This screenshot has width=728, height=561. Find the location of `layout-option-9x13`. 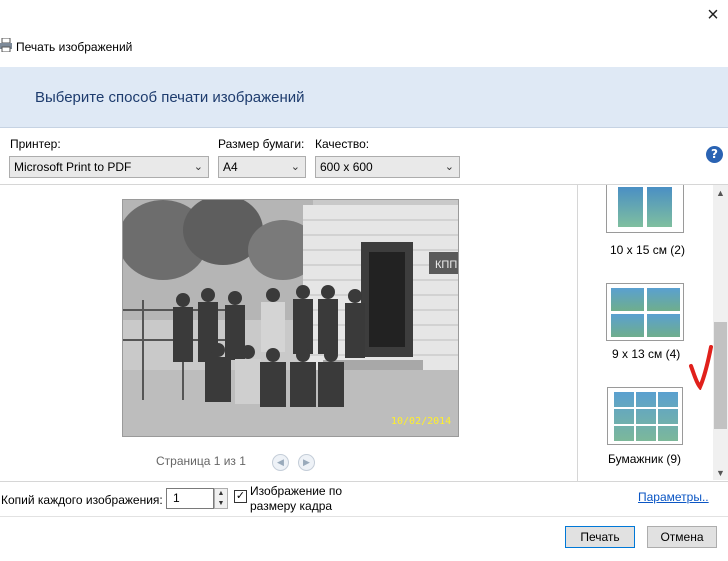

layout-option-9x13 is located at coordinates (645, 312).